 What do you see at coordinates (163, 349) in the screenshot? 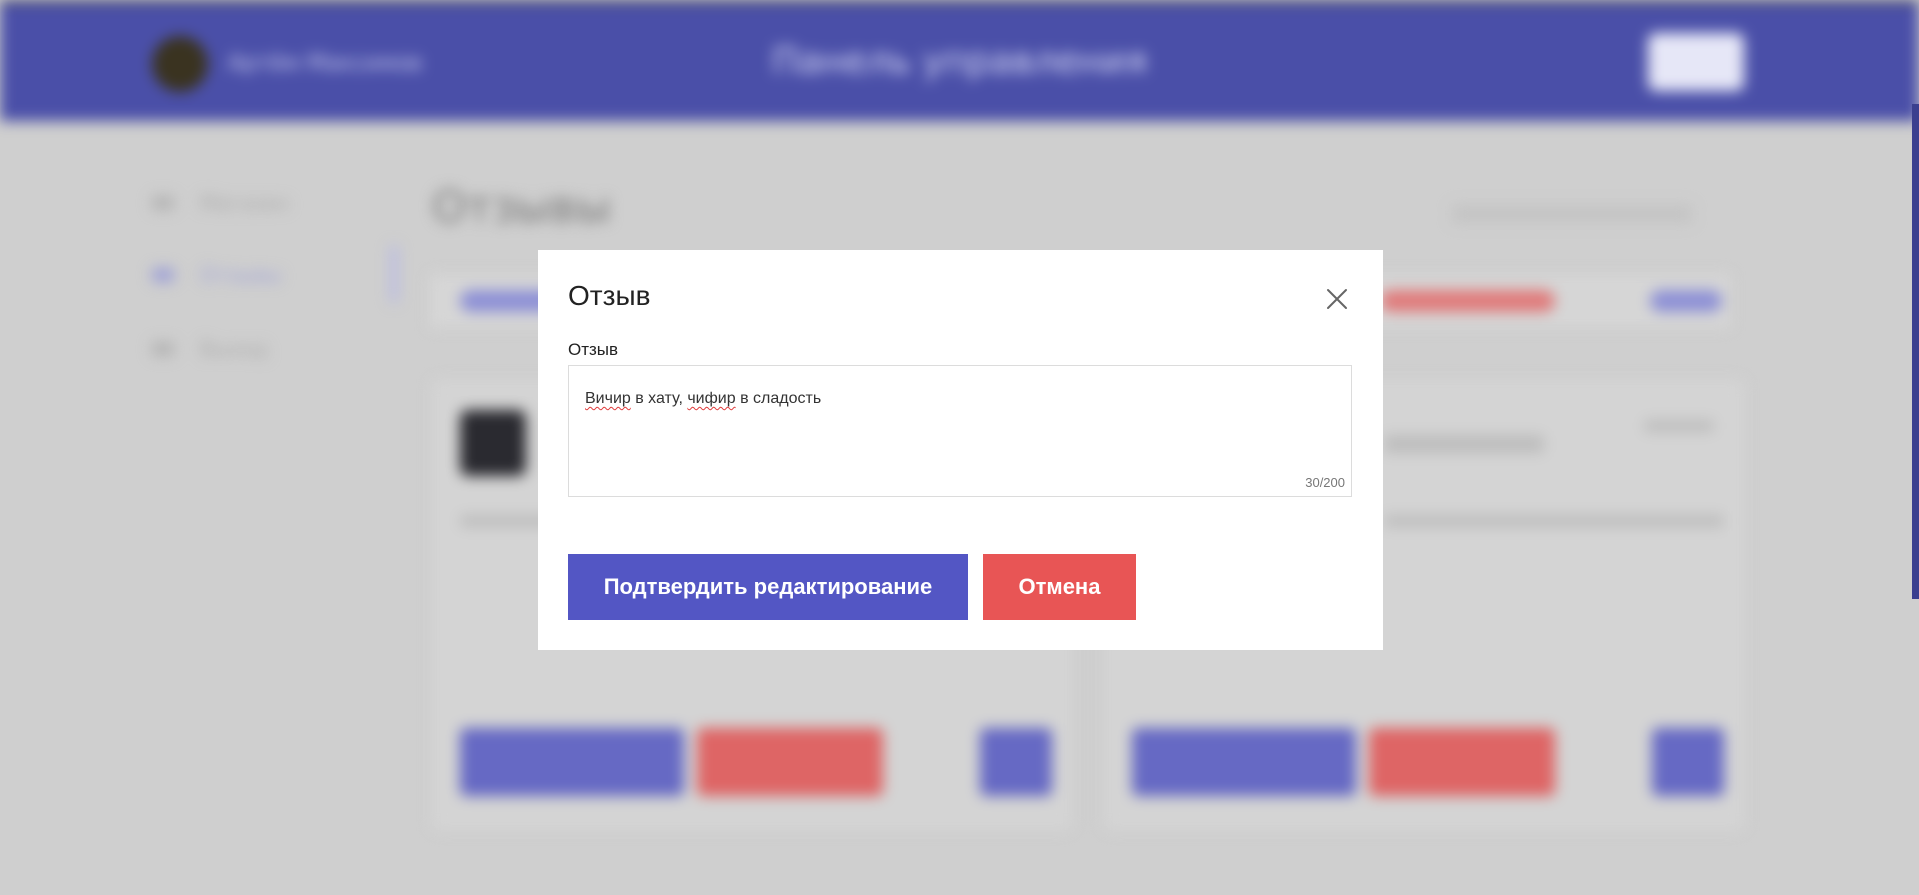
I see `logout-icon` at bounding box center [163, 349].